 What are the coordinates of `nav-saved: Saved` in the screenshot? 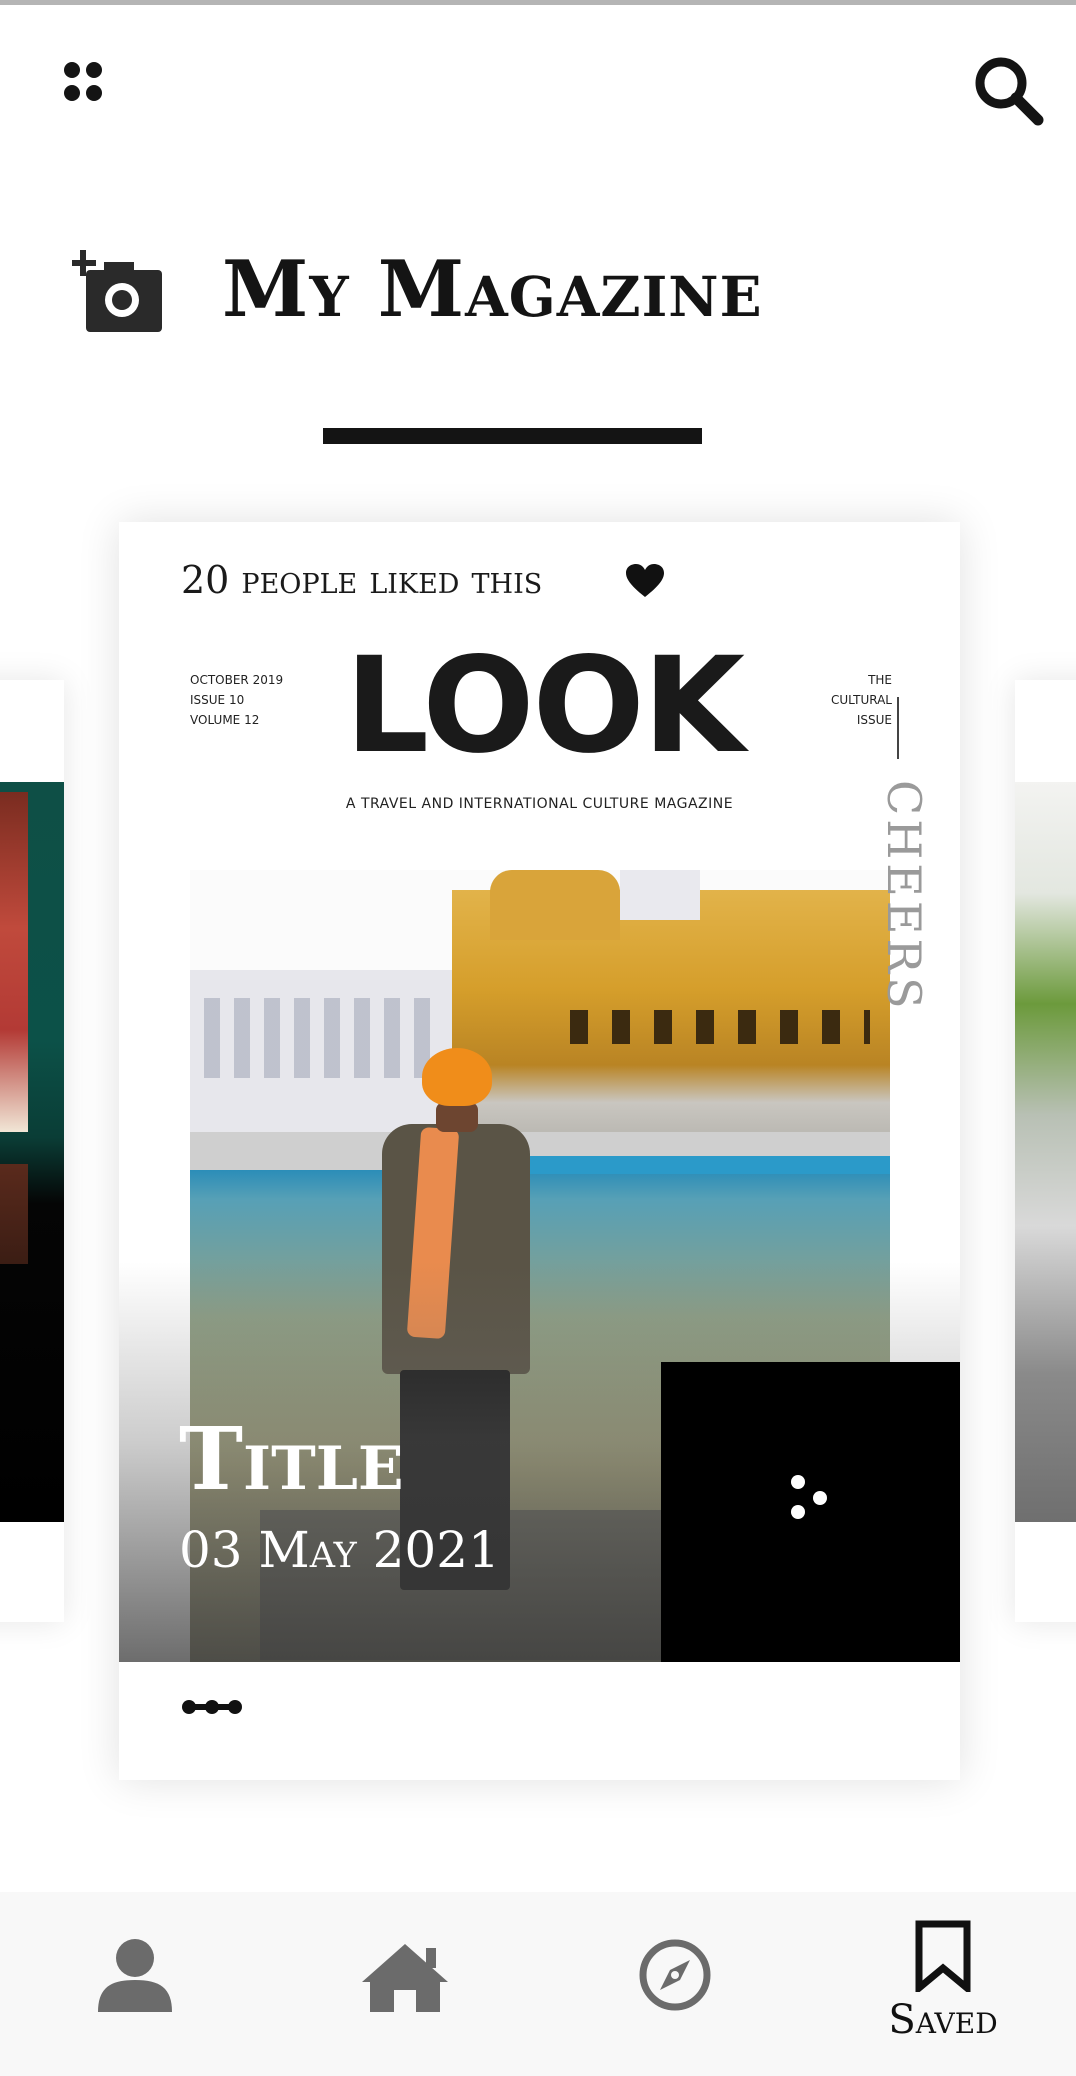 It's located at (943, 1984).